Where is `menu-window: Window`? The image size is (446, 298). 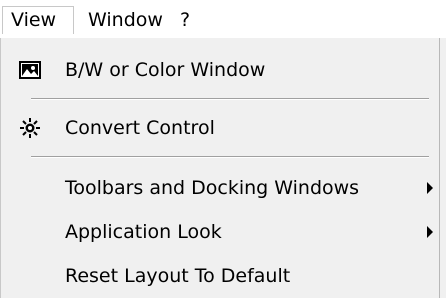
menu-window: Window is located at coordinates (125, 20).